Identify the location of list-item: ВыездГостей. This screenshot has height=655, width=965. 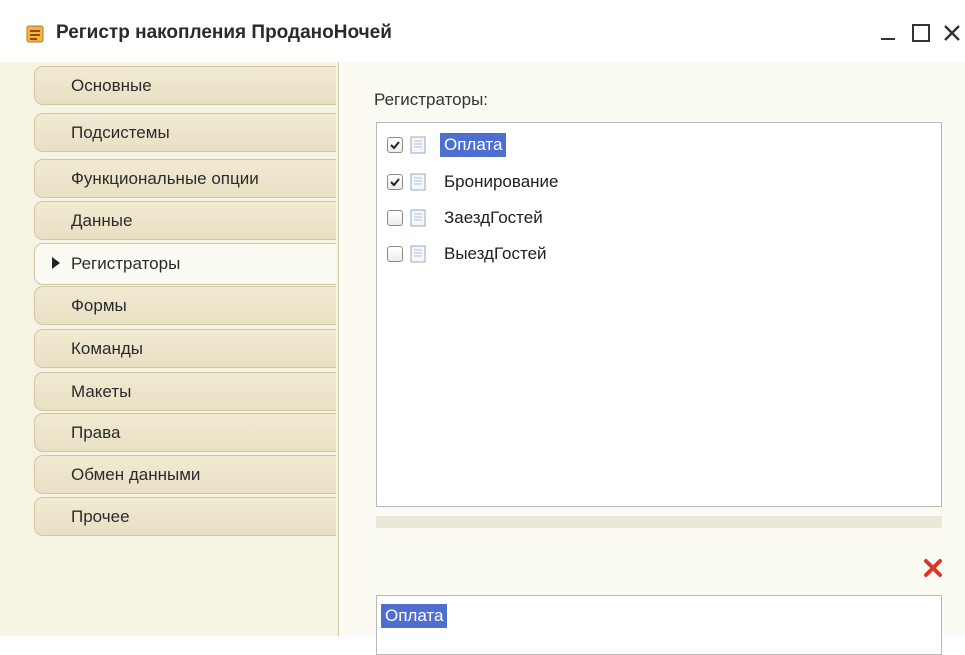
(587, 254).